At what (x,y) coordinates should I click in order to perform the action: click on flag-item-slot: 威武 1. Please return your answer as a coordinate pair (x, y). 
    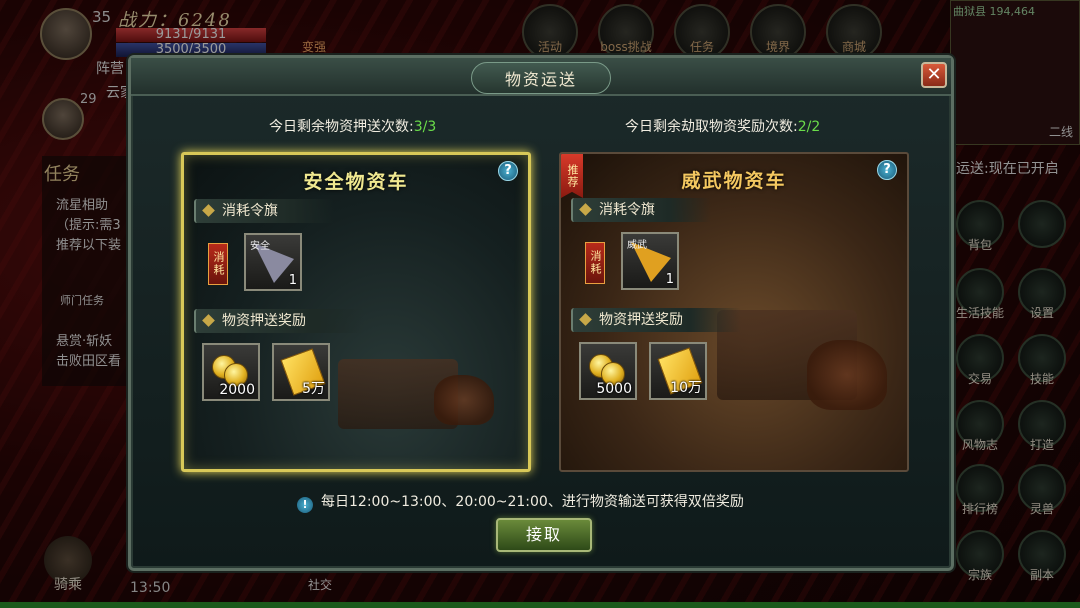
    Looking at the image, I should click on (650, 261).